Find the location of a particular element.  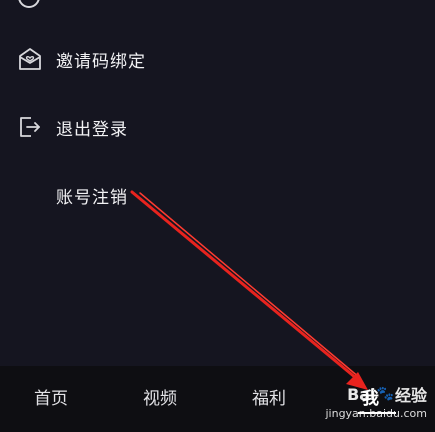

watermark-logo-left: Bai is located at coordinates (361, 394).